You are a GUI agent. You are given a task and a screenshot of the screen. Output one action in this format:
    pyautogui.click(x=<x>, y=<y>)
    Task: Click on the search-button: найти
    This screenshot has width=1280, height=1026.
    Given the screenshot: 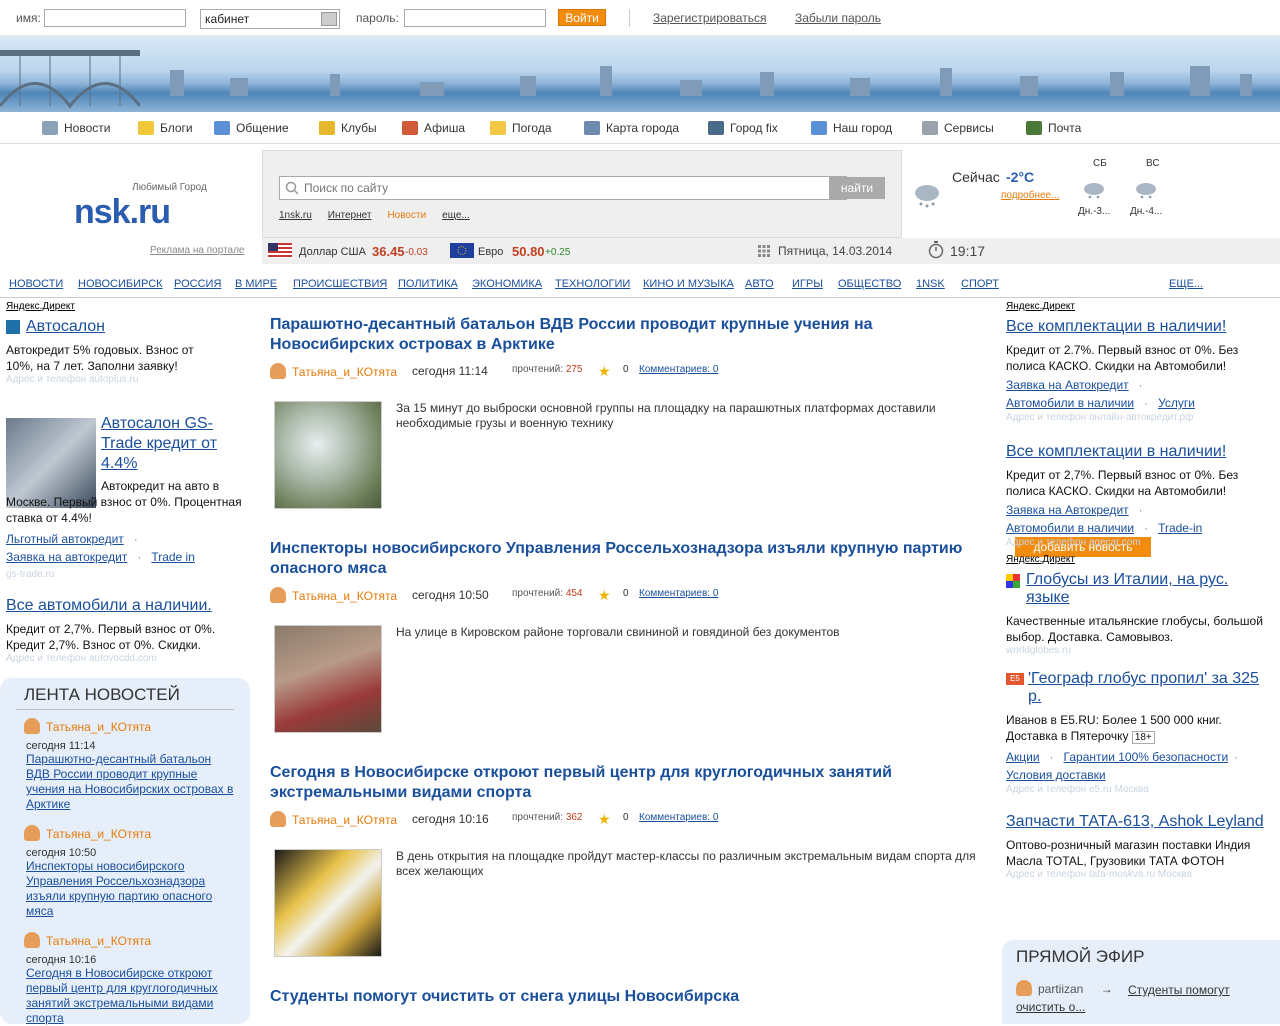 What is the action you would take?
    pyautogui.click(x=857, y=188)
    